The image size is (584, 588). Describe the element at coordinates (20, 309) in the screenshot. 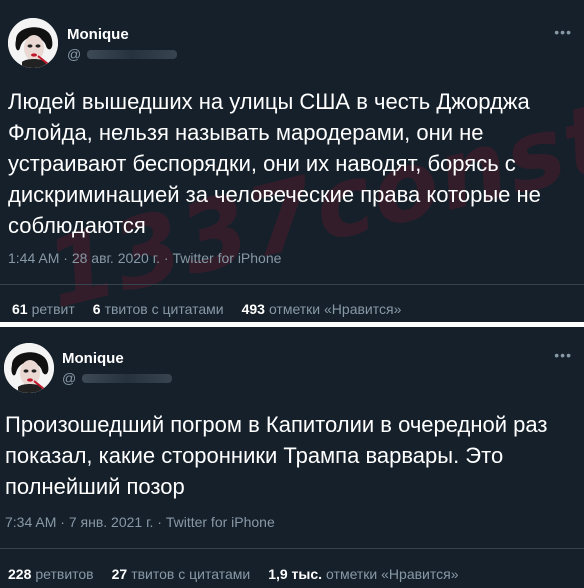

I see `retweet-num: 61` at that location.